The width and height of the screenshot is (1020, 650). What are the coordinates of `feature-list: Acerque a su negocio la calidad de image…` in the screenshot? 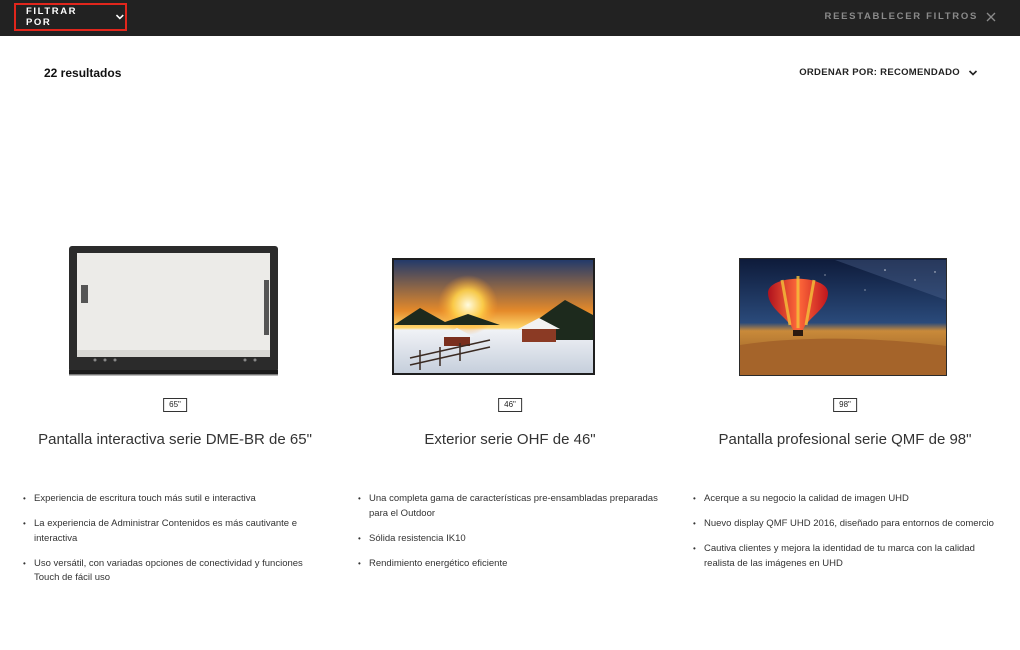 It's located at (845, 537).